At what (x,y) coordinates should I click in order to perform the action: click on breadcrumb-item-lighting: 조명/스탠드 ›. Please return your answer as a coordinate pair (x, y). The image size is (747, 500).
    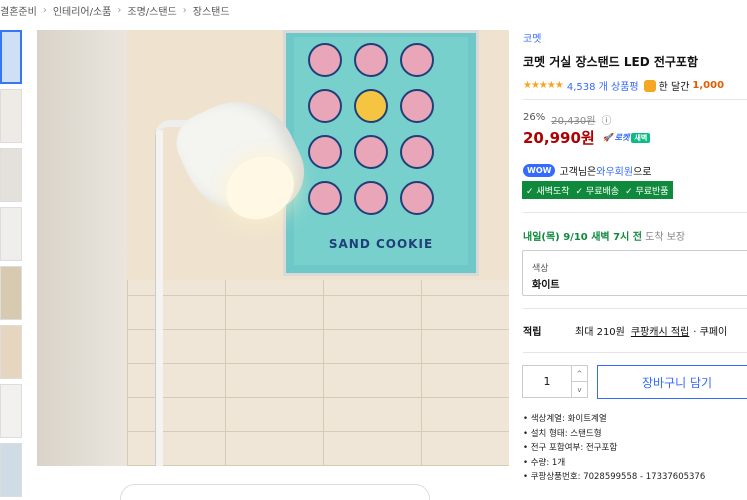
    Looking at the image, I should click on (159, 10).